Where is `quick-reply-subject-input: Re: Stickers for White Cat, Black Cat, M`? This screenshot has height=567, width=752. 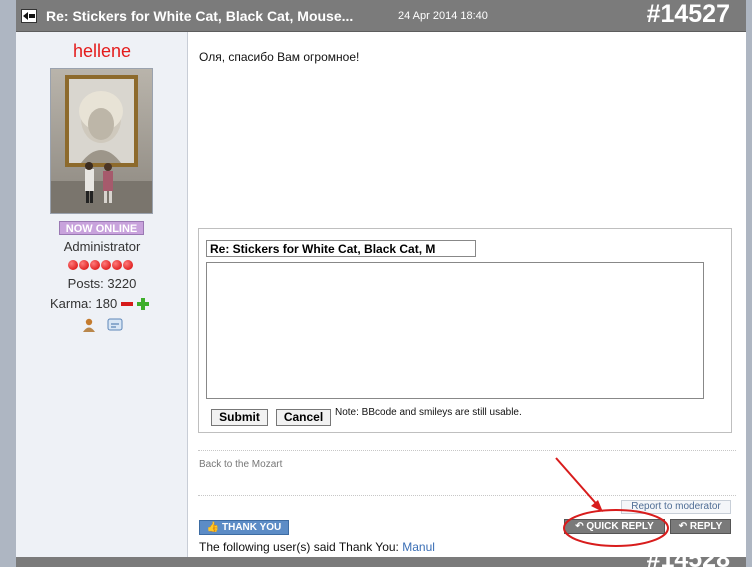 quick-reply-subject-input: Re: Stickers for White Cat, Black Cat, M is located at coordinates (341, 248).